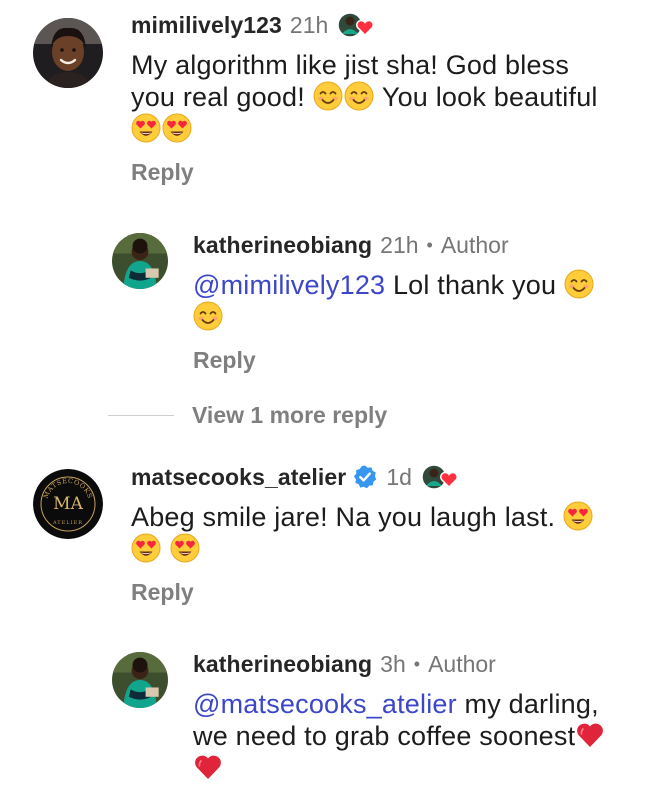 This screenshot has width=648, height=787. Describe the element at coordinates (403, 301) in the screenshot. I see `comment-text: @mimilively123 Lol thank you` at that location.